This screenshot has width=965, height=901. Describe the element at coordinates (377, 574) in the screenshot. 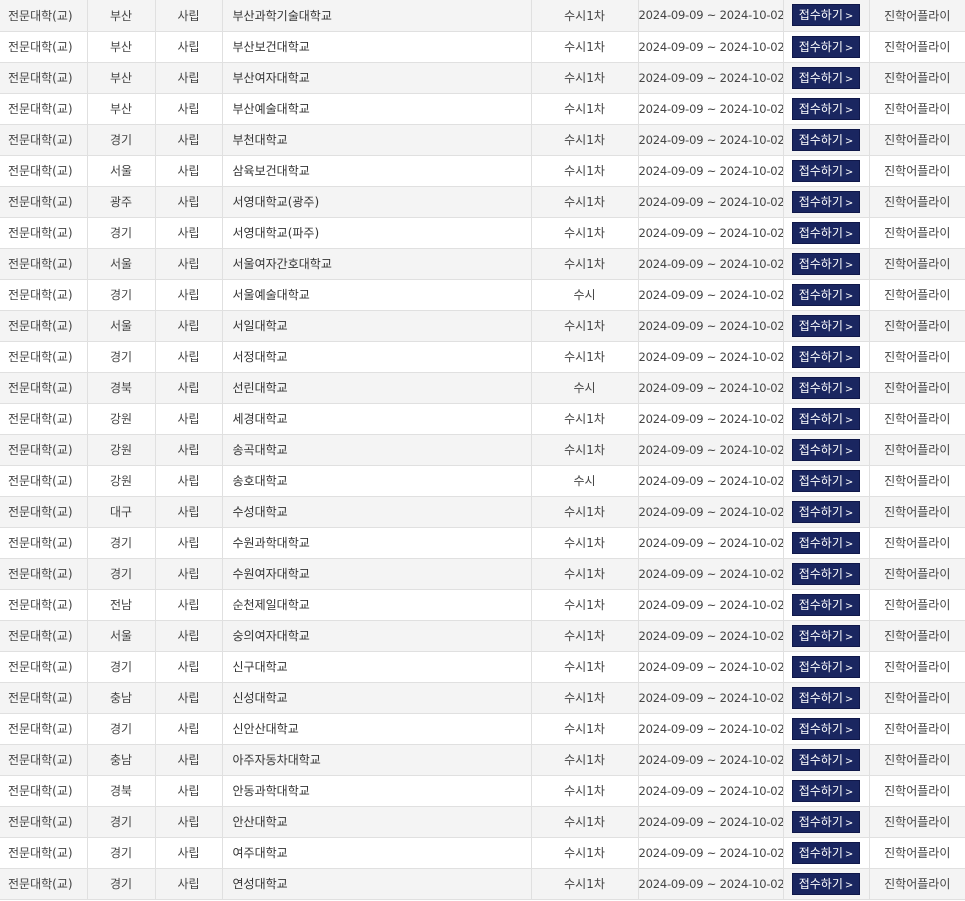

I see `school-name-cell: 수원여자대학교` at that location.